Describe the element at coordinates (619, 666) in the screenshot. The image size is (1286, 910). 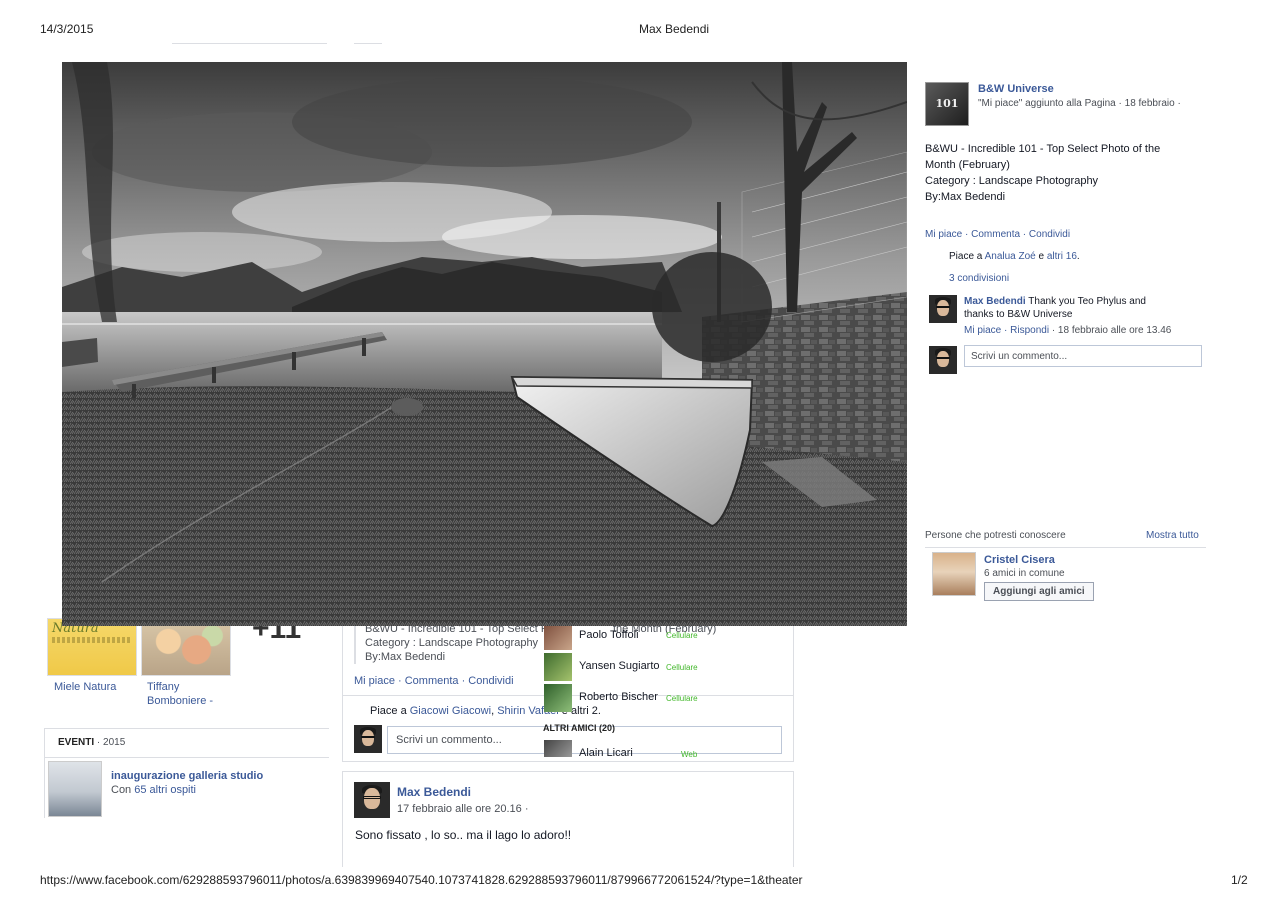
I see `chat-contact-name: Yansen Sugiarto` at that location.